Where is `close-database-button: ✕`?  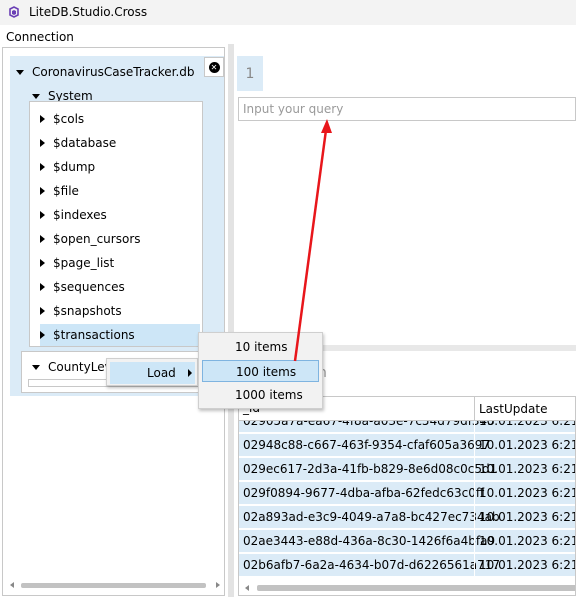 close-database-button: ✕ is located at coordinates (214, 67).